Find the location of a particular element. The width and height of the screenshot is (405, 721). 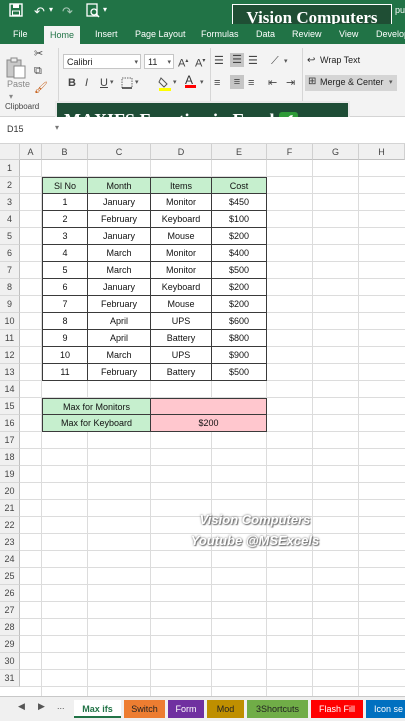

font-size-select: 11 ▾ is located at coordinates (159, 61).